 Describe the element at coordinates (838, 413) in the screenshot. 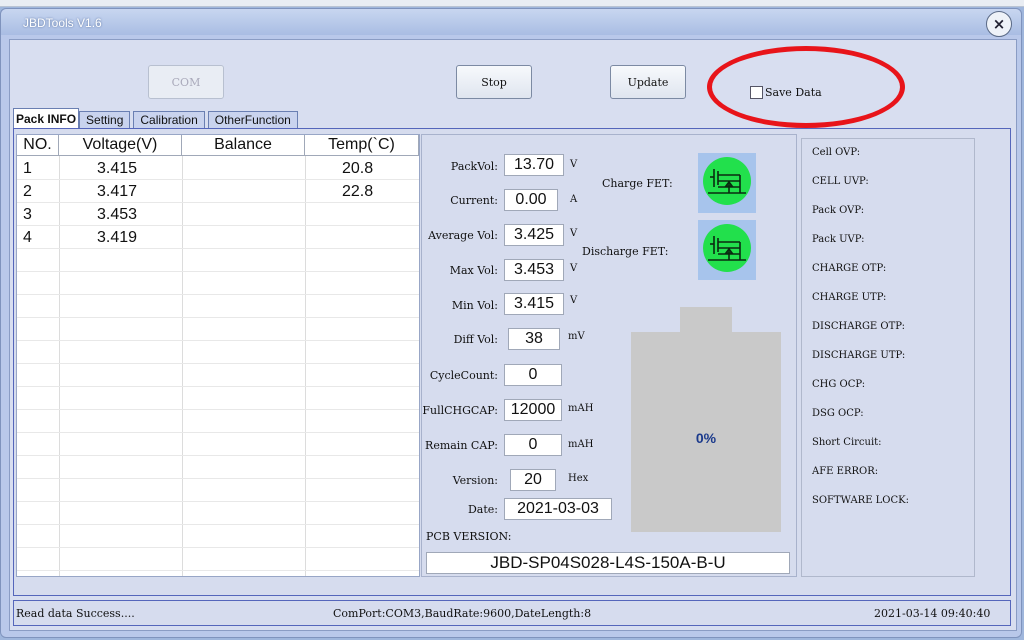

I see `protection-dsg-ocp: DSG OCP:` at that location.